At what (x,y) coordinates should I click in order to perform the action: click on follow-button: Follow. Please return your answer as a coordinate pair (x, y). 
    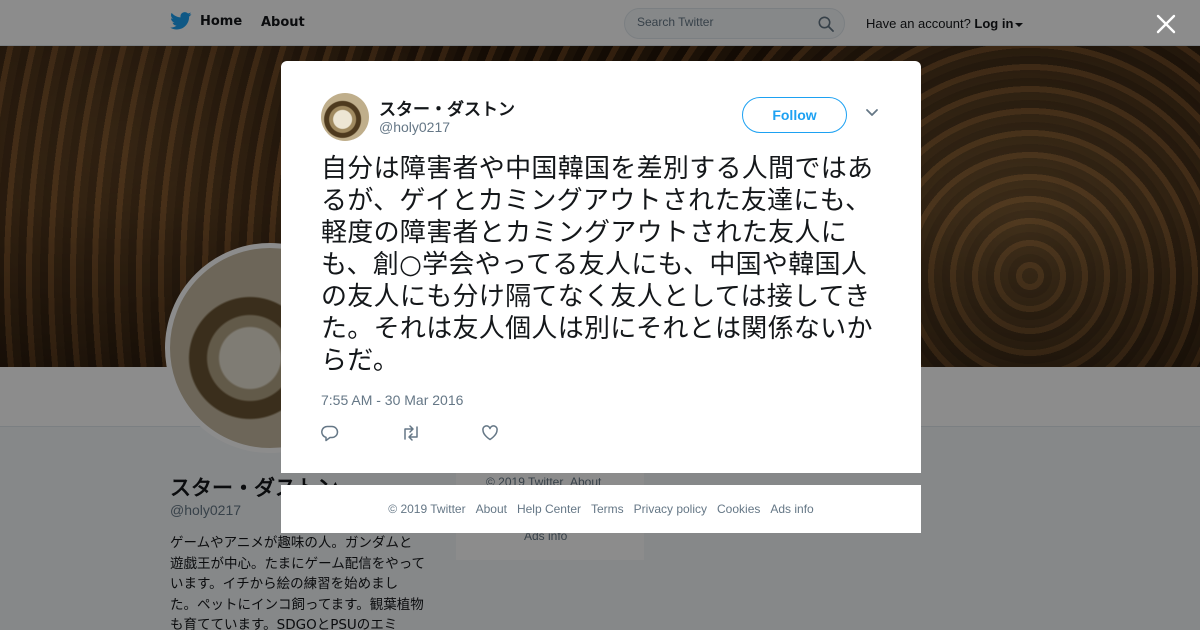
    Looking at the image, I should click on (794, 115).